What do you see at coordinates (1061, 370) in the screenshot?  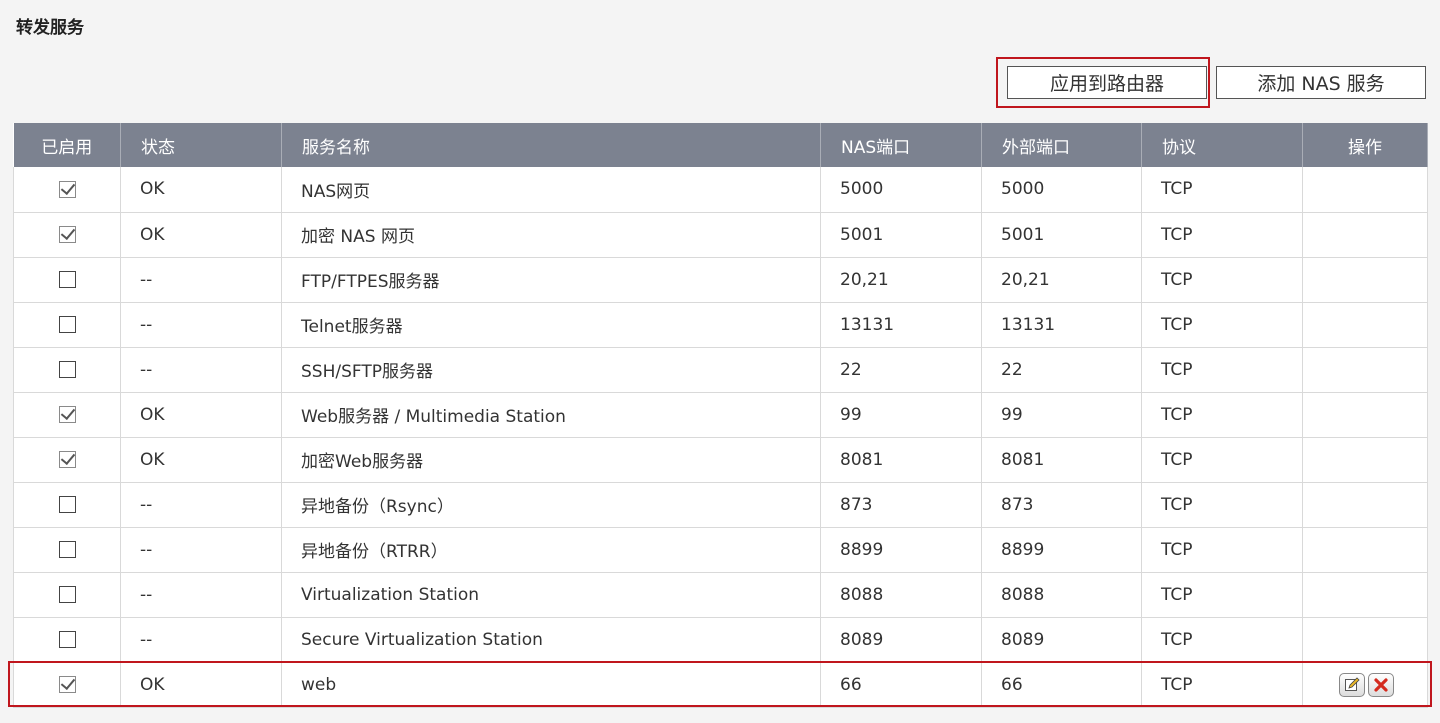 I see `external-port-cell: 22` at bounding box center [1061, 370].